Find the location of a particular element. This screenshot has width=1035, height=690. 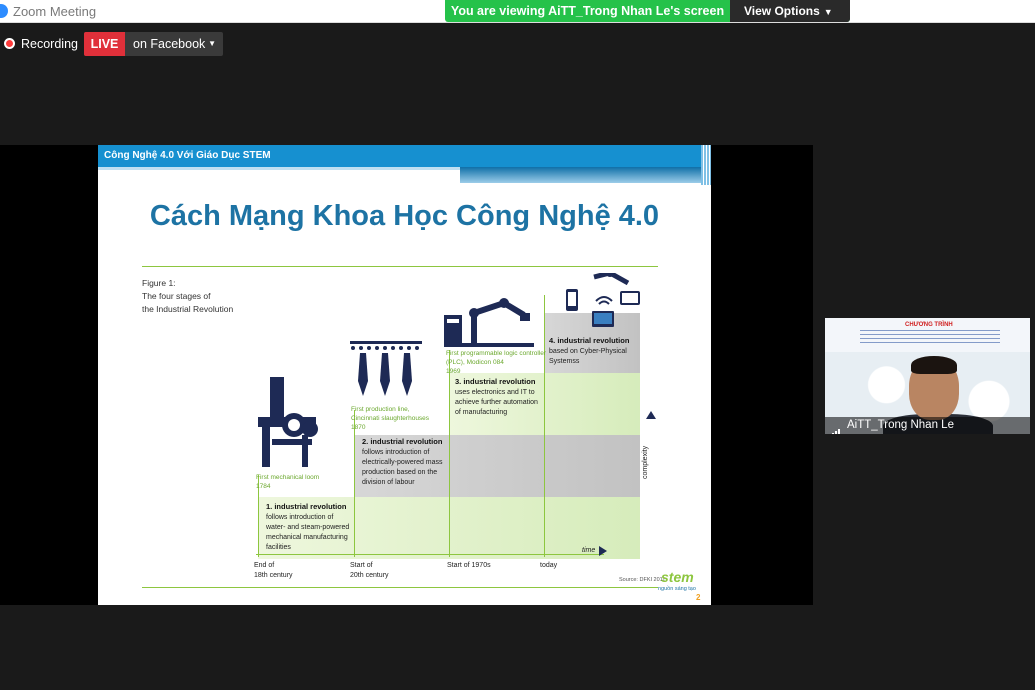

stage-1-line: water- and steam-powered is located at coordinates (308, 527).